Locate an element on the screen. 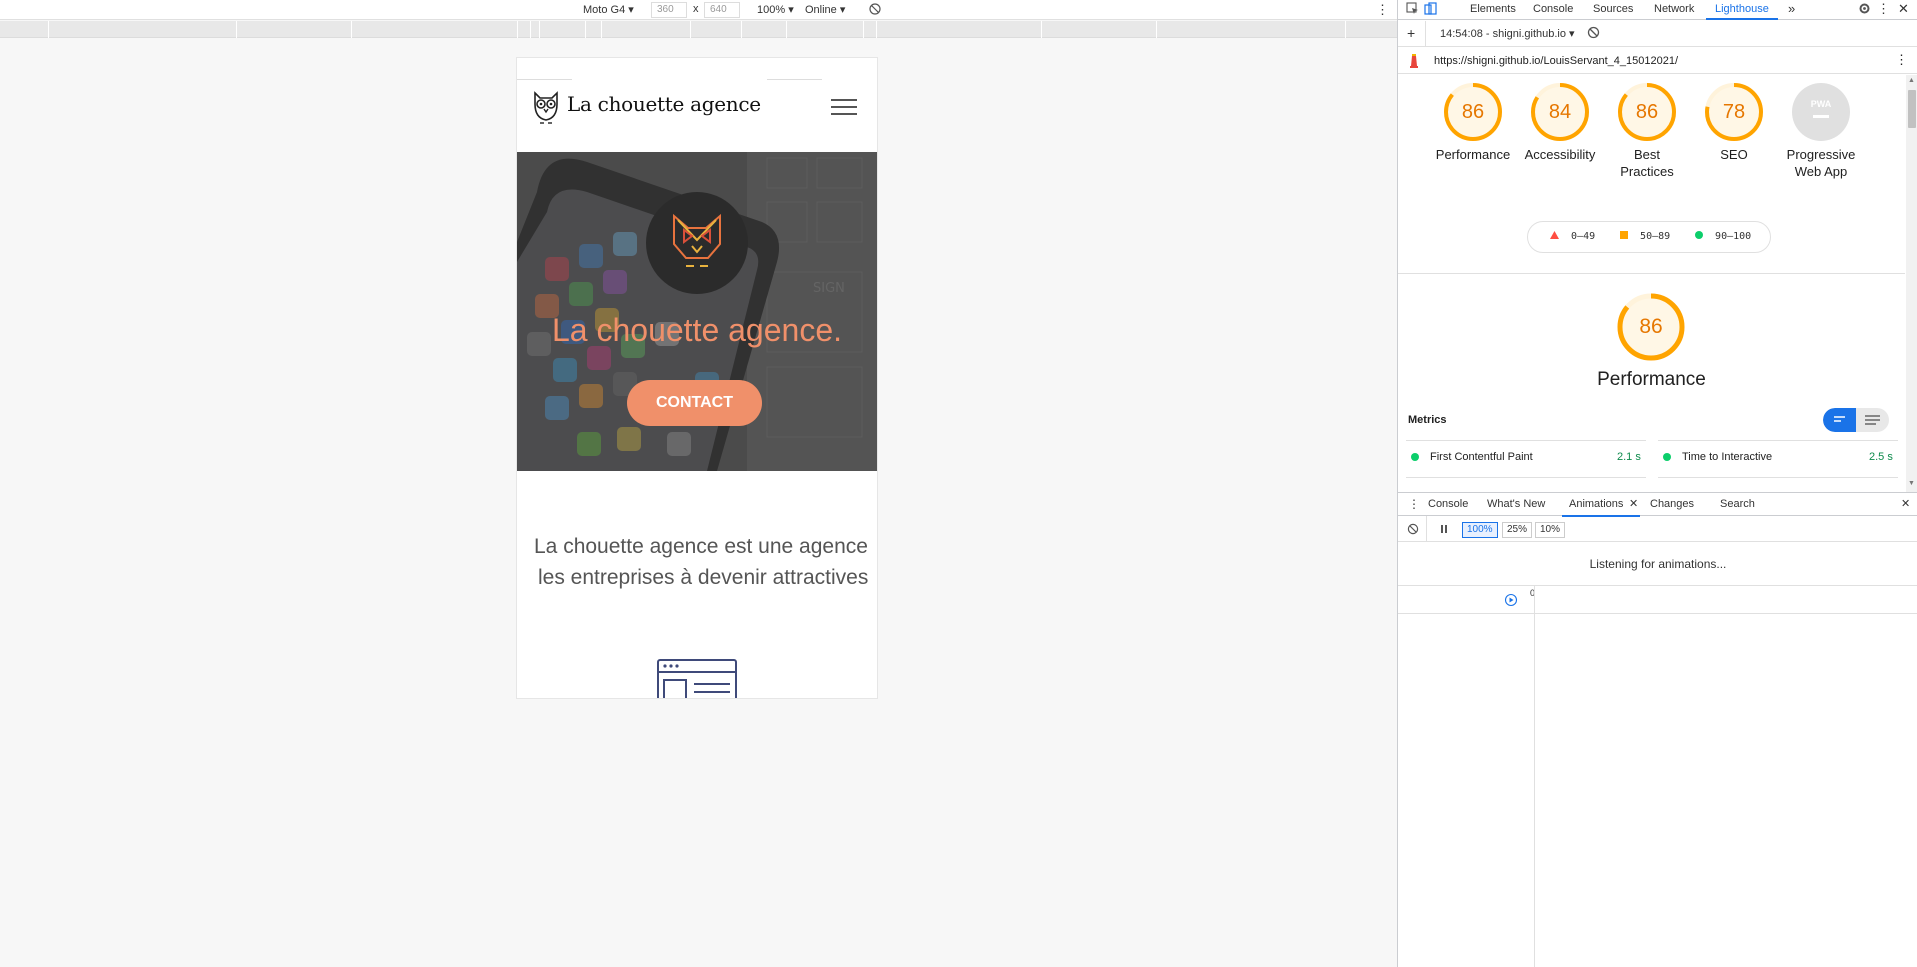 Image resolution: width=1917 pixels, height=967 pixels. zoom-value: 100% is located at coordinates (771, 10).